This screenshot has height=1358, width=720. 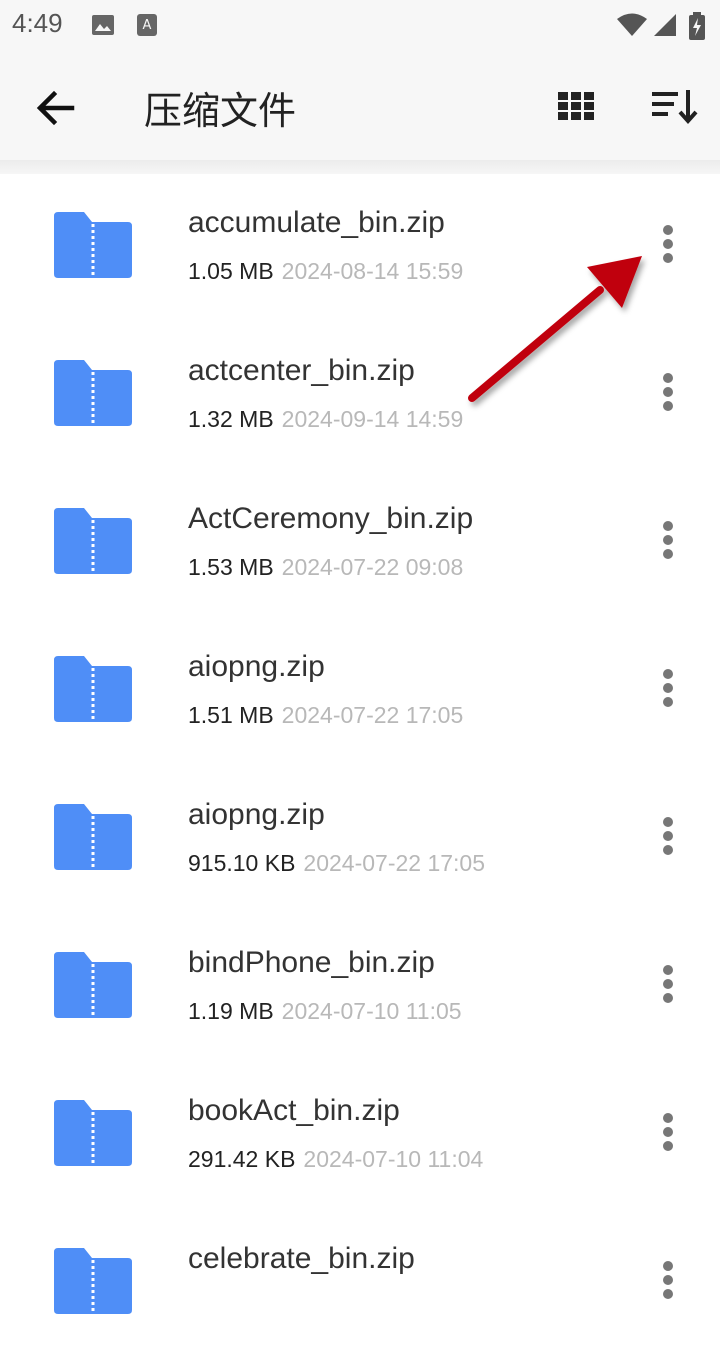 What do you see at coordinates (632, 27) in the screenshot?
I see `wifi-icon` at bounding box center [632, 27].